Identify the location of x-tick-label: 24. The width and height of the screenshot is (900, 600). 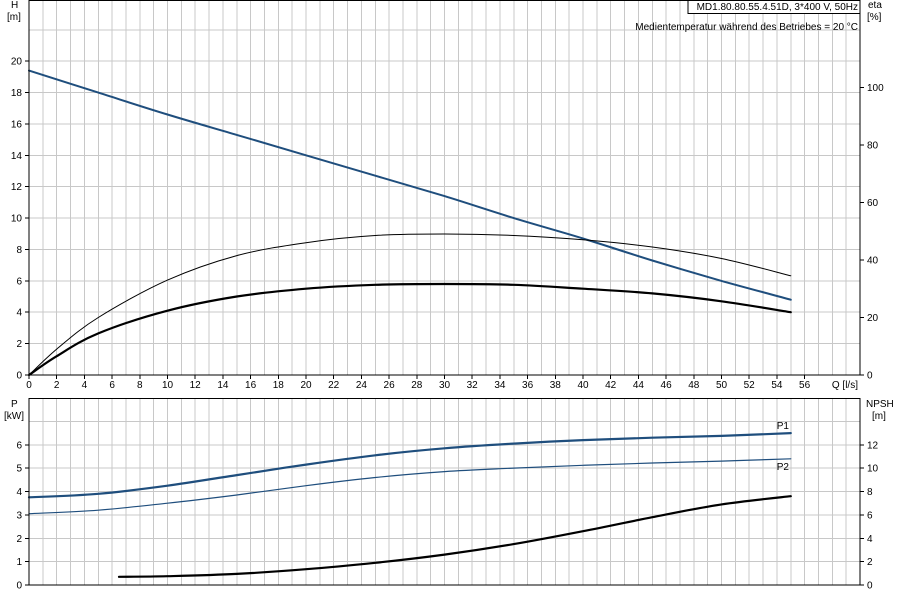
(362, 385).